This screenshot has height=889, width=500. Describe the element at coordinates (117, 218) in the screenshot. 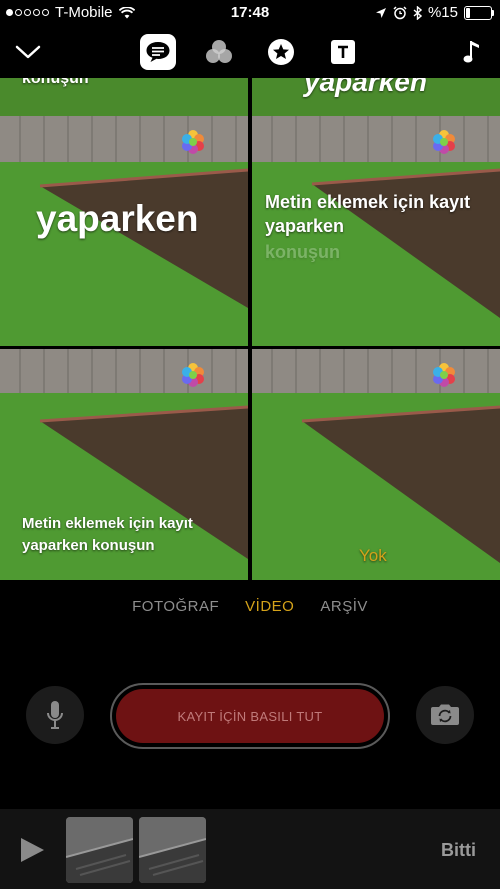

I see `caption-main: yaparken` at that location.